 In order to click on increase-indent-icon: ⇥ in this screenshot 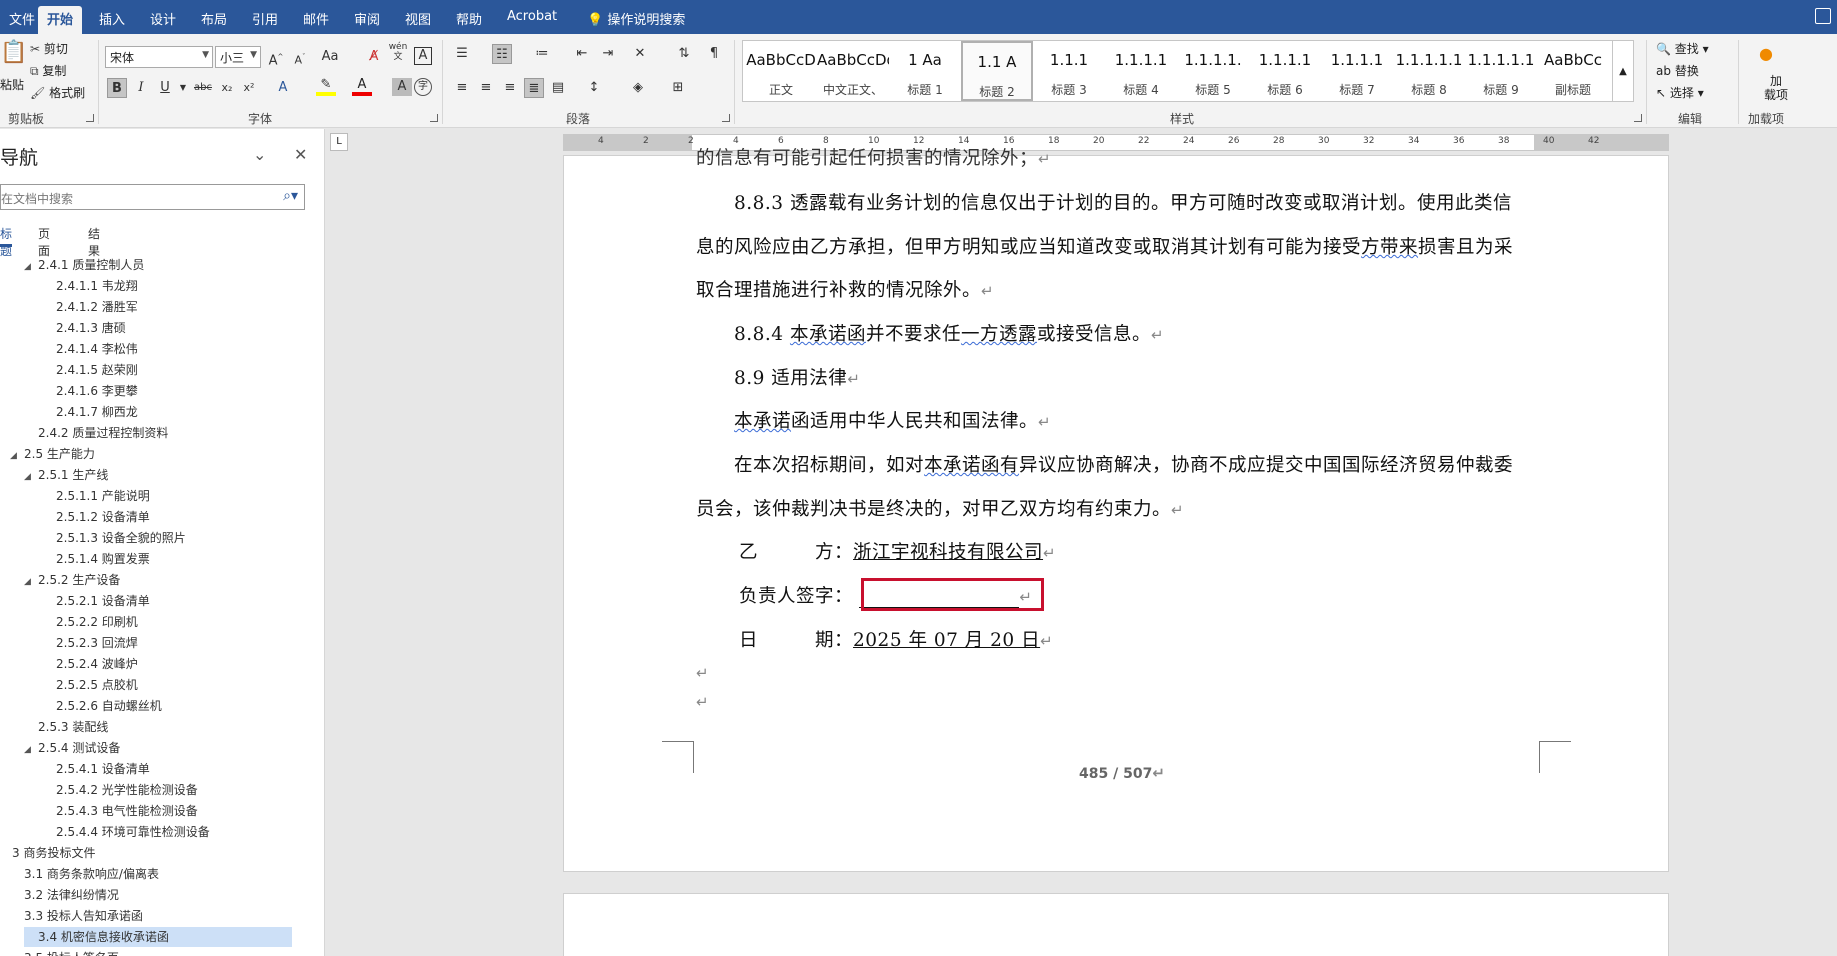, I will do `click(608, 54)`.